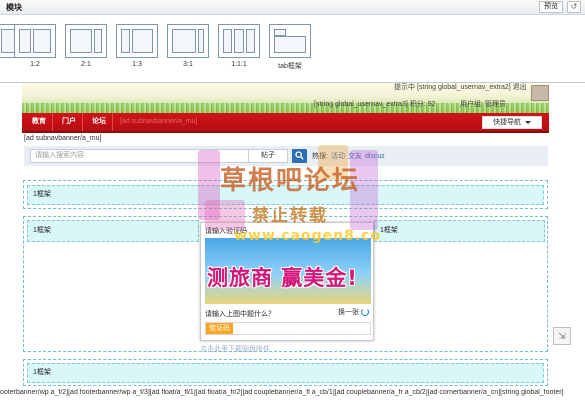 The height and width of the screenshot is (400, 585). Describe the element at coordinates (137, 64) in the screenshot. I see `layout-label: 1:3` at that location.